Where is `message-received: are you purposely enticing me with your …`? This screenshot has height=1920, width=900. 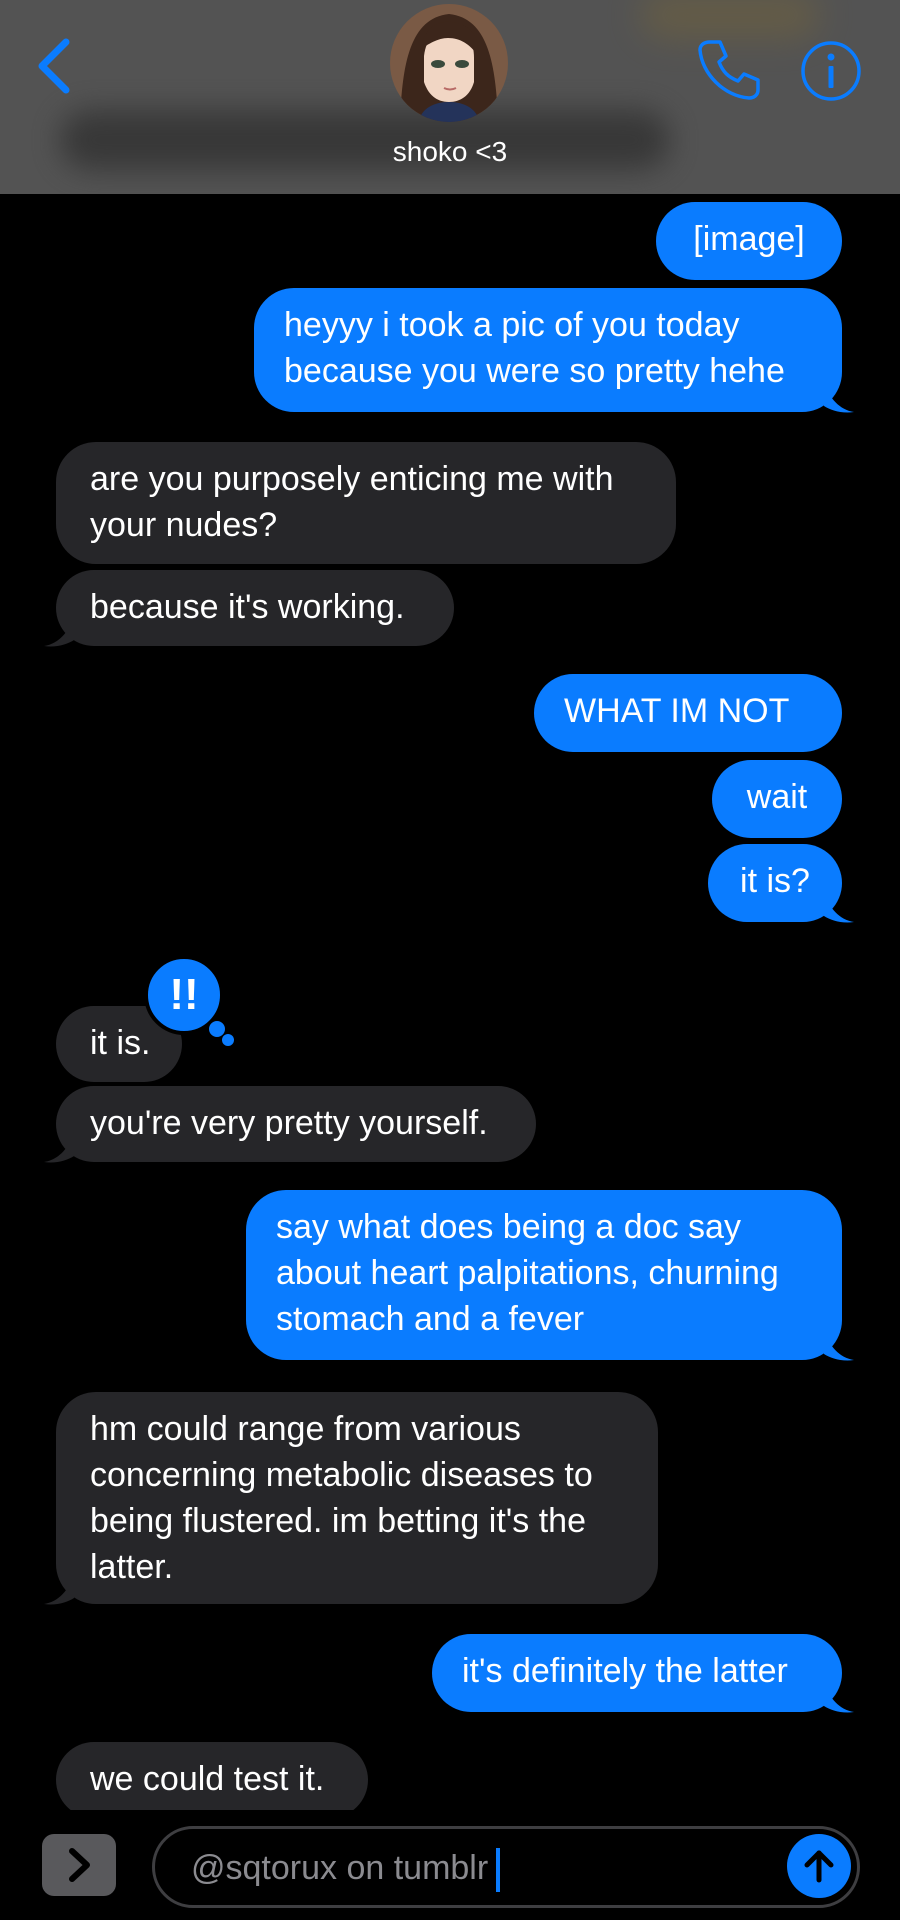 message-received: are you purposely enticing me with your … is located at coordinates (366, 503).